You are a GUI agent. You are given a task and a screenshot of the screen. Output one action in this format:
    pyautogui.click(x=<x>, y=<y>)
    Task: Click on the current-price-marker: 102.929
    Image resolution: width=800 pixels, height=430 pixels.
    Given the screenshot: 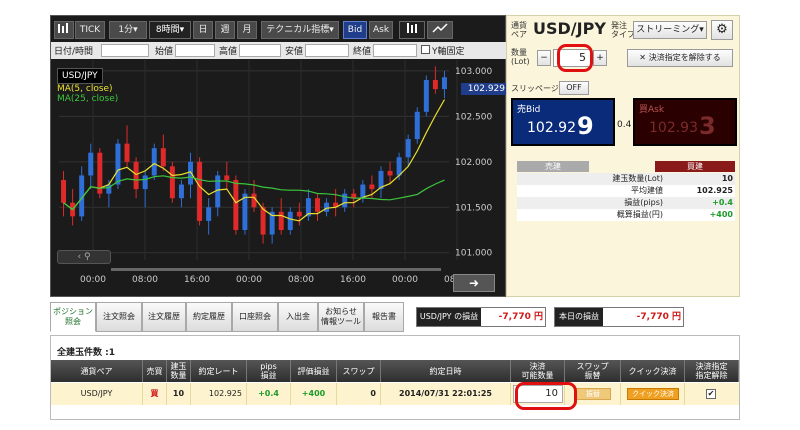 What is the action you would take?
    pyautogui.click(x=484, y=89)
    